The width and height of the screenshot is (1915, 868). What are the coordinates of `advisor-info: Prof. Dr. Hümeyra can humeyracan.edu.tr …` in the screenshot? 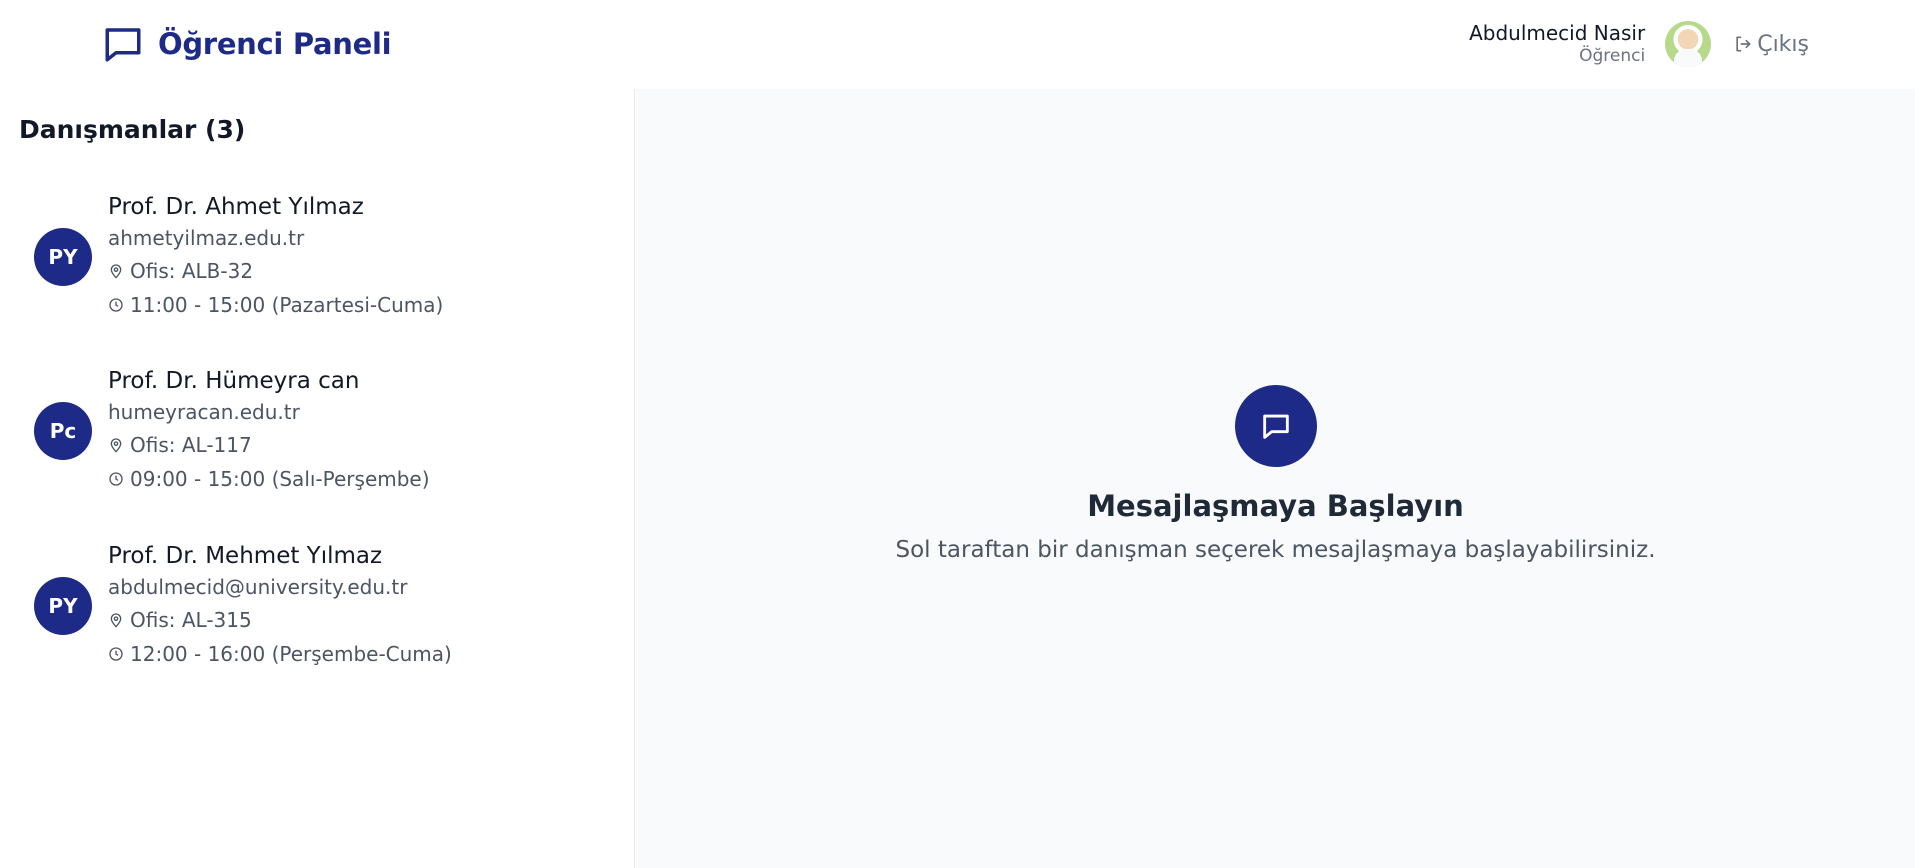 It's located at (269, 431).